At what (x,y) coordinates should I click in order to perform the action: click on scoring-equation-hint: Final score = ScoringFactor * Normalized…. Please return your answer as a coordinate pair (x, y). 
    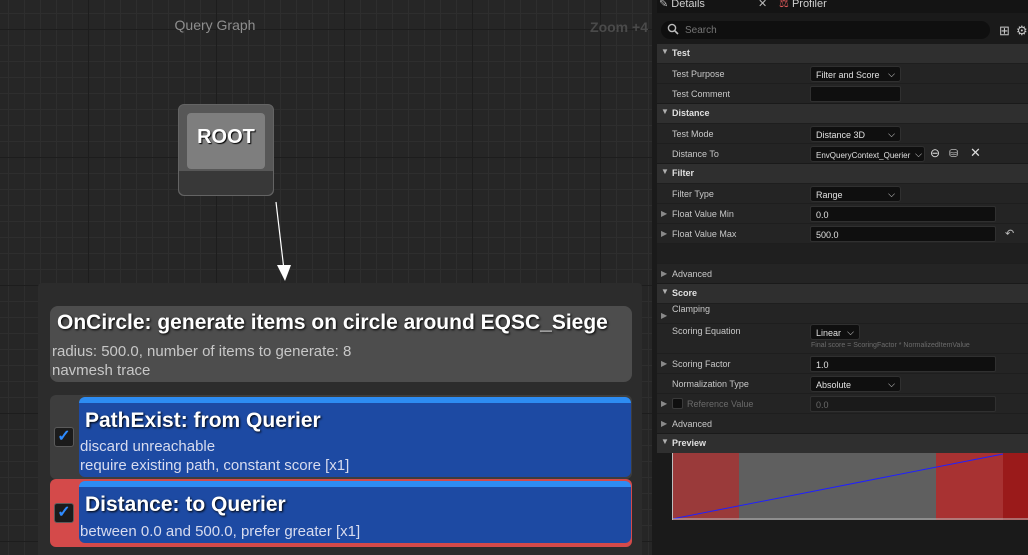
    Looking at the image, I should click on (890, 345).